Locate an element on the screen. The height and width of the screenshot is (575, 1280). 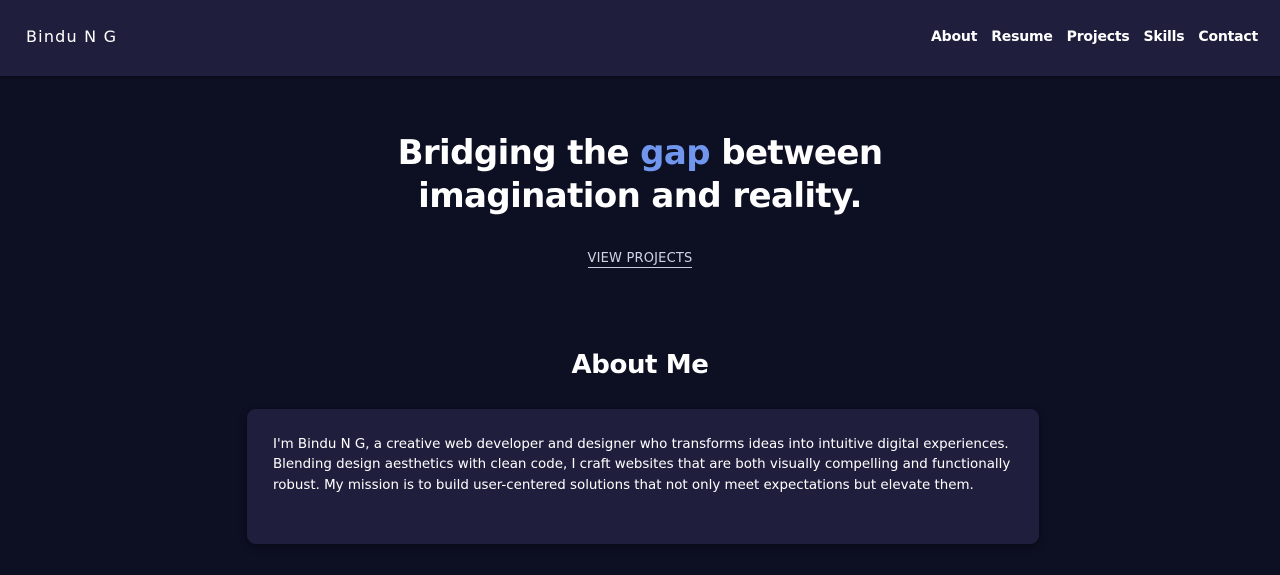
nav-links: About Resume Projects Skills Contact is located at coordinates (1094, 37).